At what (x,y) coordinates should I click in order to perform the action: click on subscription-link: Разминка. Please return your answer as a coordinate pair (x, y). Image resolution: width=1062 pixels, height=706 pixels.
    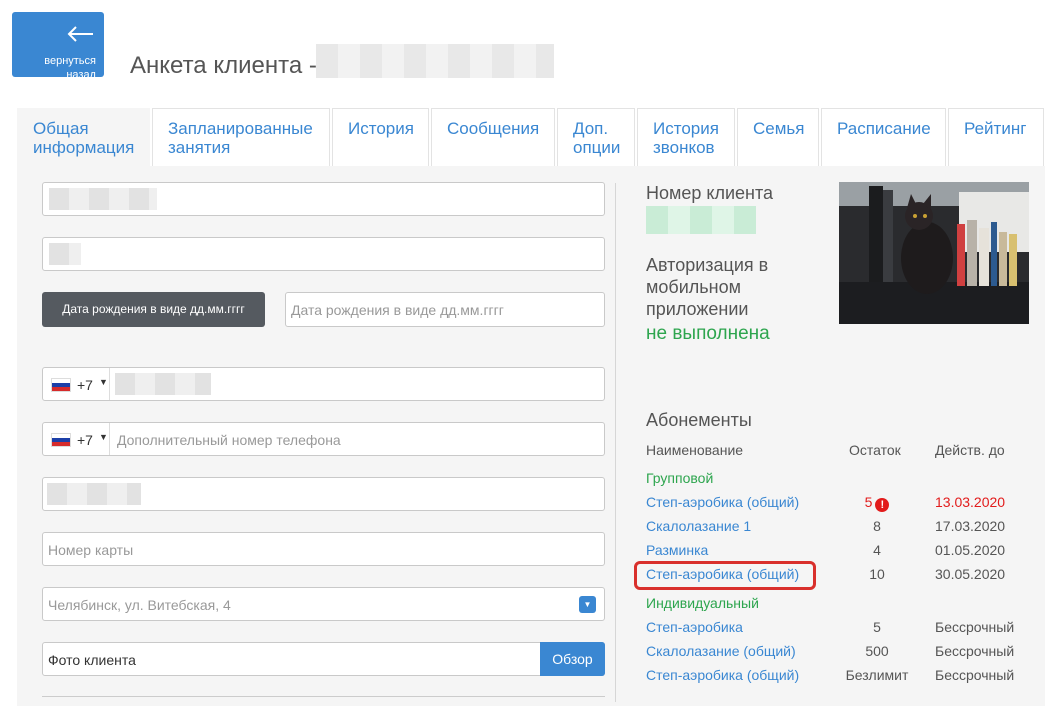
    Looking at the image, I should click on (677, 550).